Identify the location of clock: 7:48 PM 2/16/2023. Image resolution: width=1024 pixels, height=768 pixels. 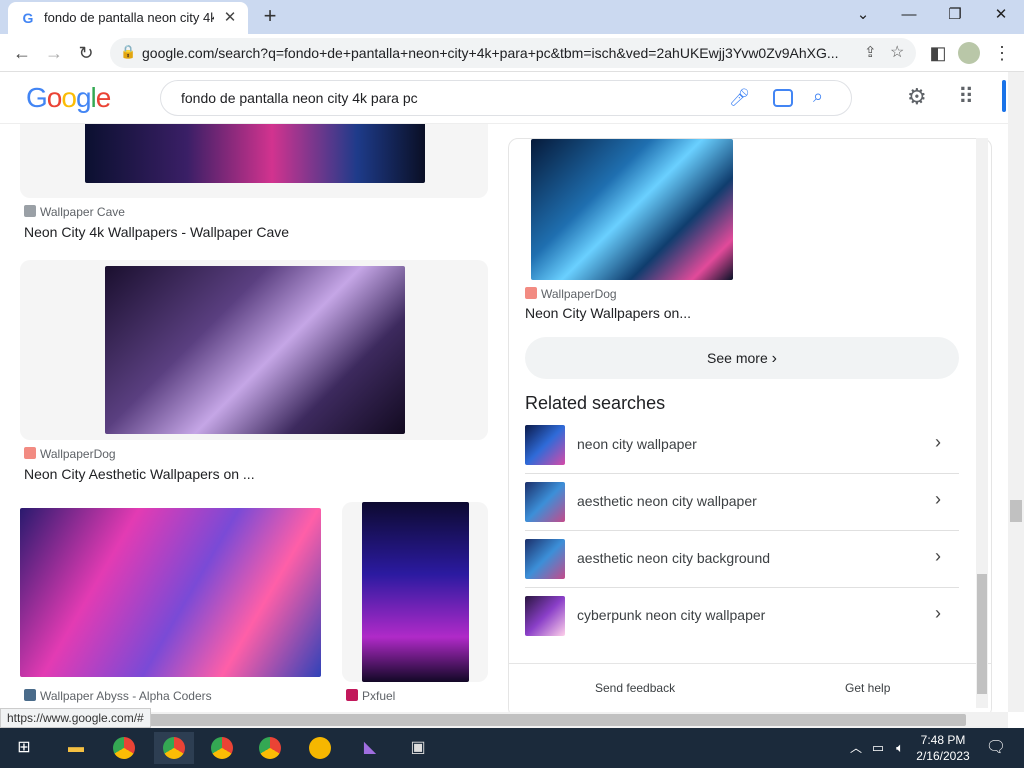
(943, 748).